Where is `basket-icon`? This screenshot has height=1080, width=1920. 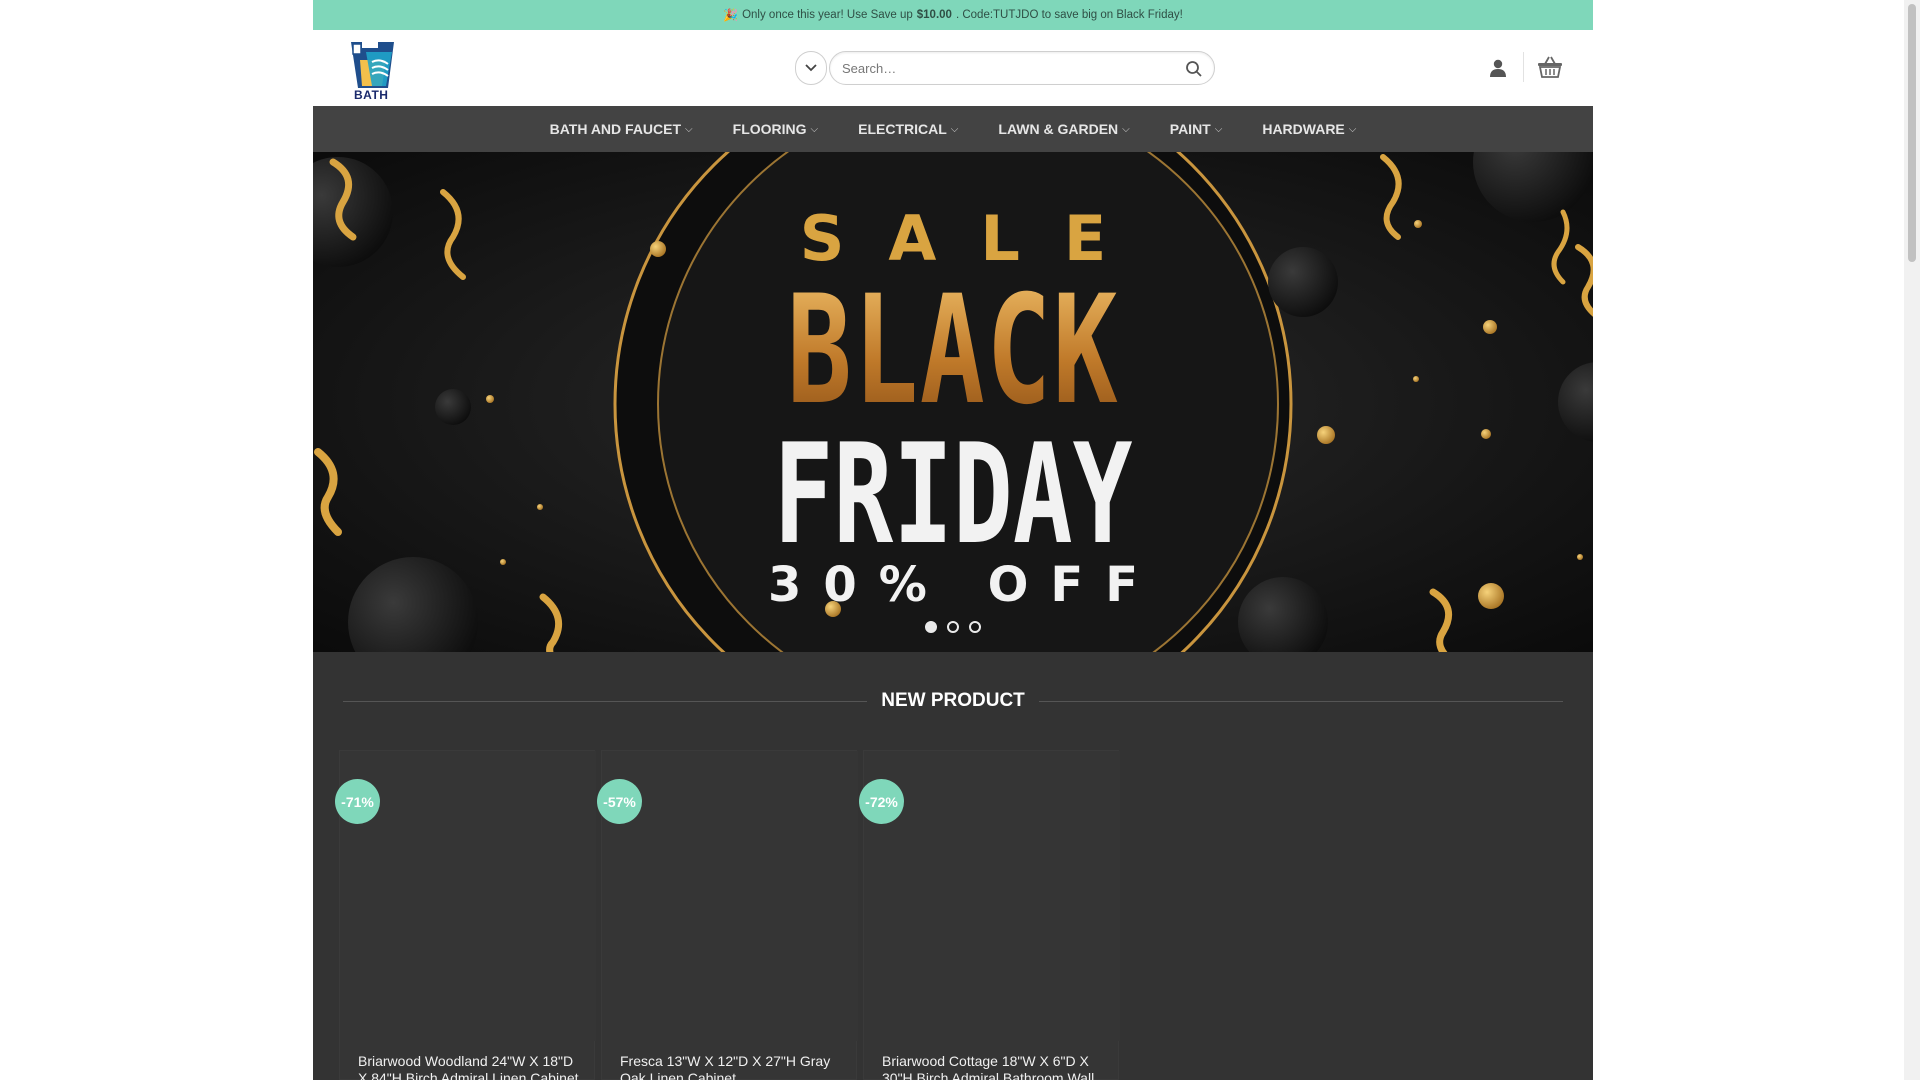 basket-icon is located at coordinates (1550, 67).